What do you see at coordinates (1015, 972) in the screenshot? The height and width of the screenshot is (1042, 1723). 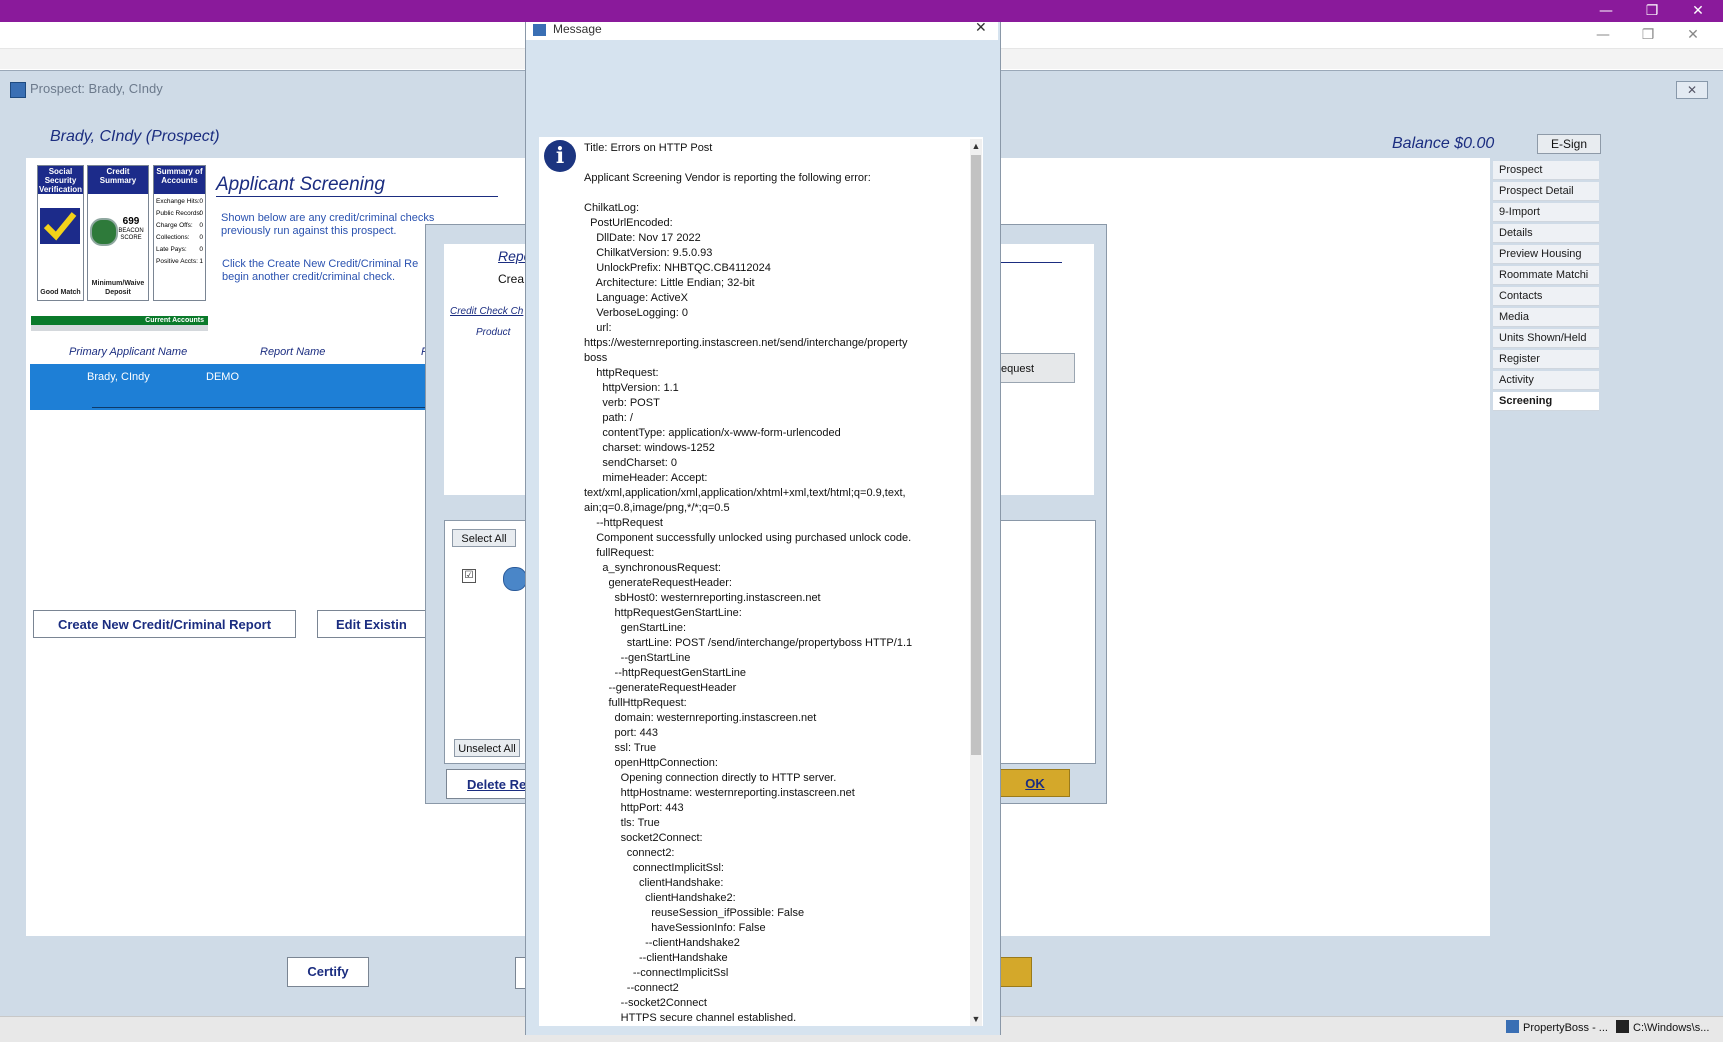 I see `partial-gold-button` at bounding box center [1015, 972].